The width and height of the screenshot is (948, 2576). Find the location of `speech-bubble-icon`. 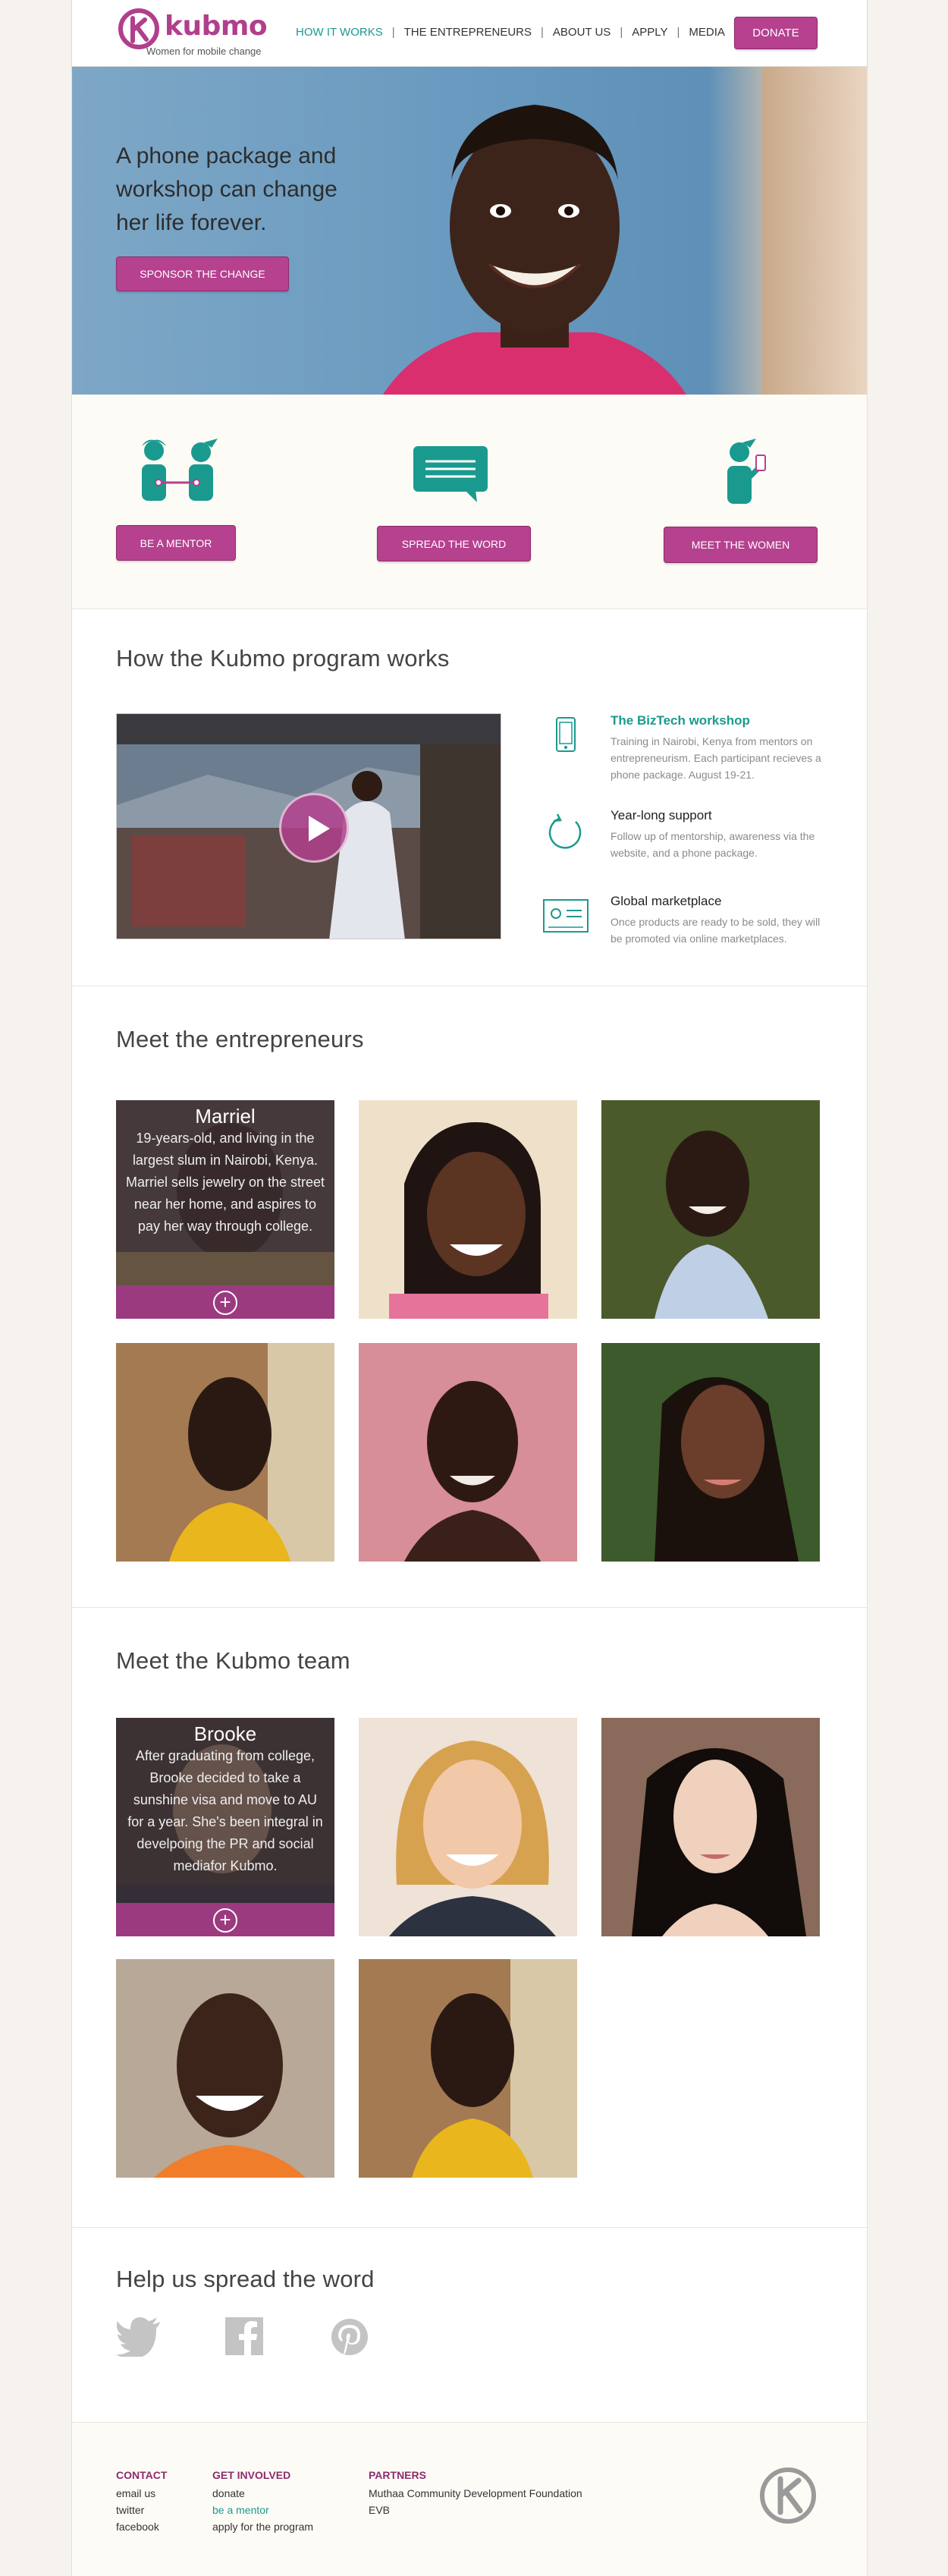

speech-bubble-icon is located at coordinates (450, 474).